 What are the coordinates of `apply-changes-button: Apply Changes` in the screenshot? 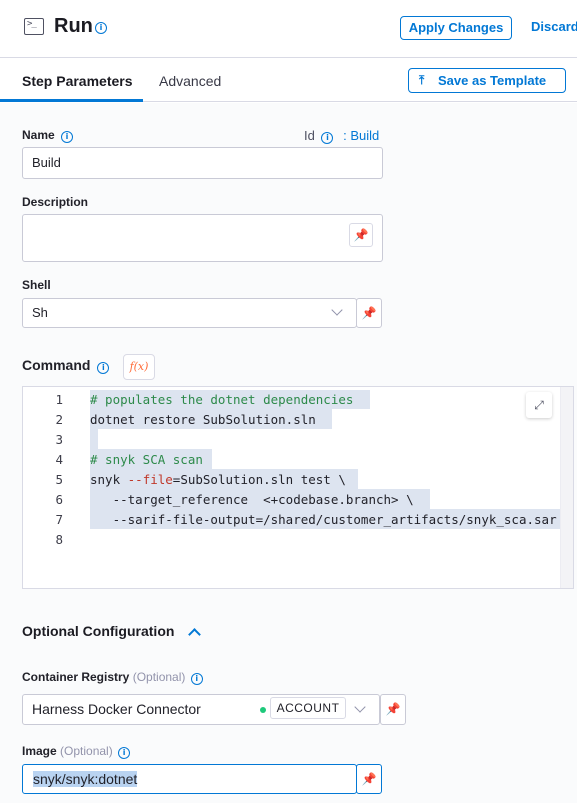 It's located at (456, 28).